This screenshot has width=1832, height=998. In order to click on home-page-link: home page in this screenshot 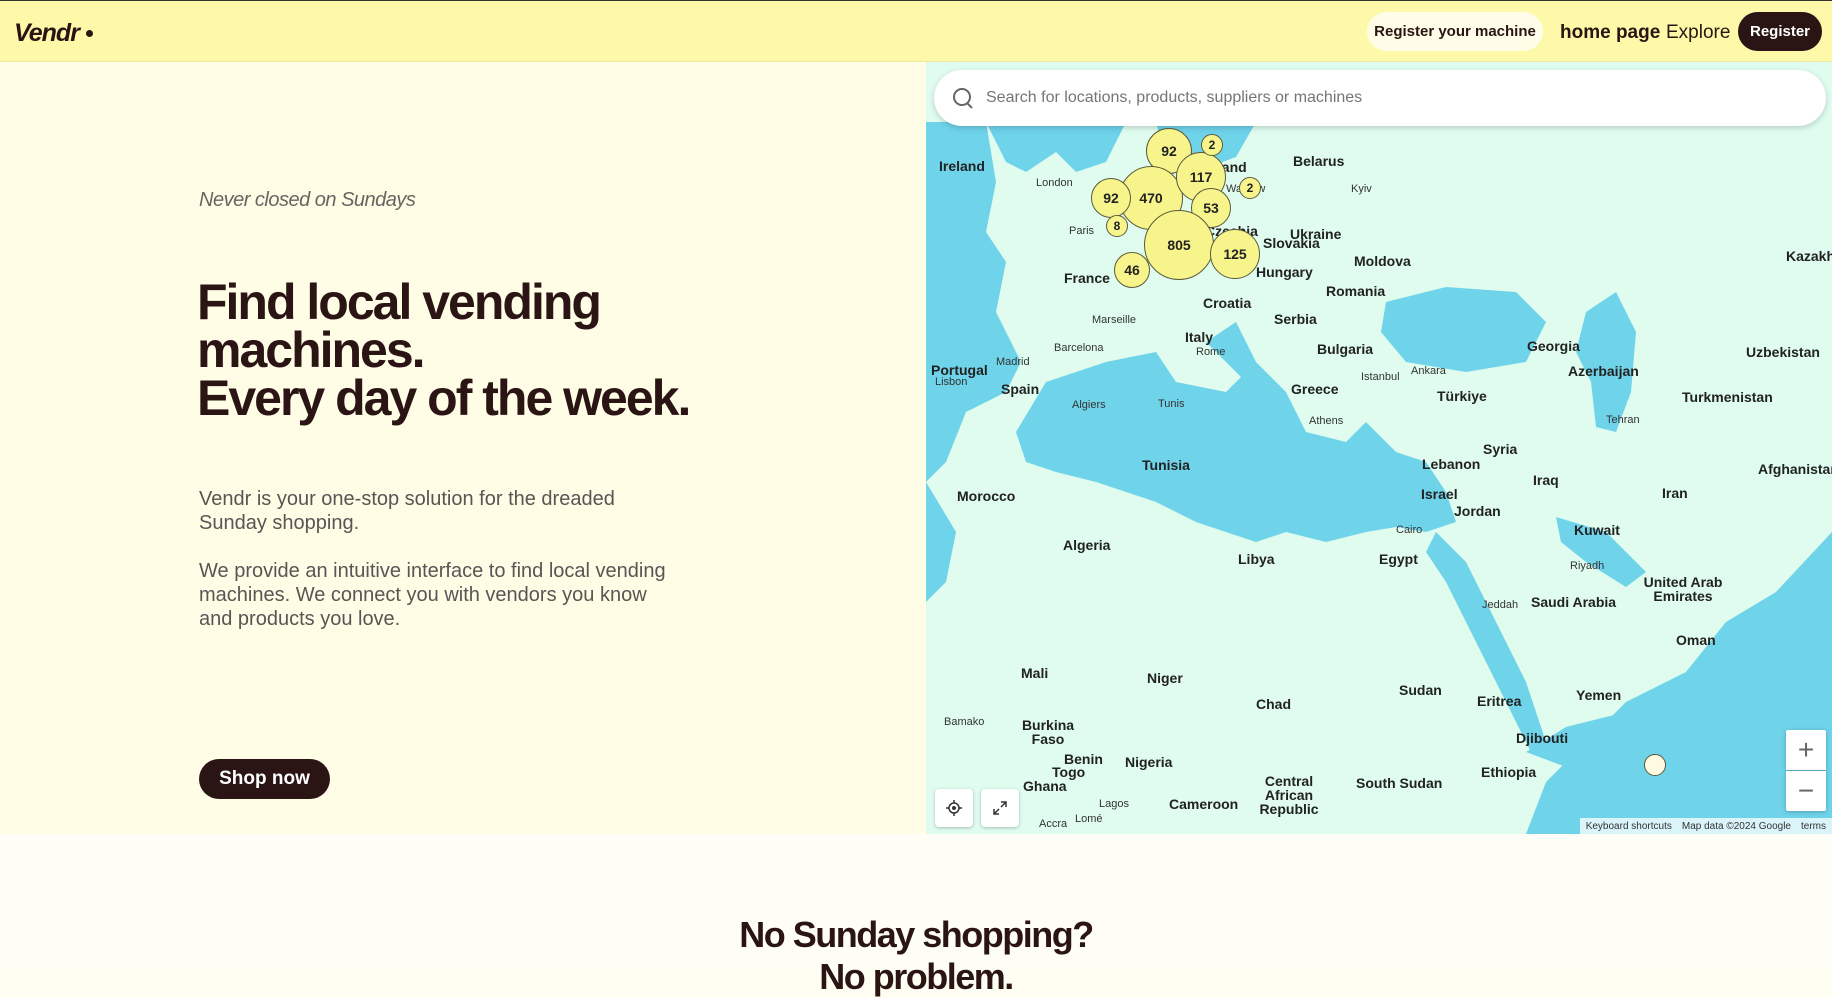, I will do `click(1610, 33)`.